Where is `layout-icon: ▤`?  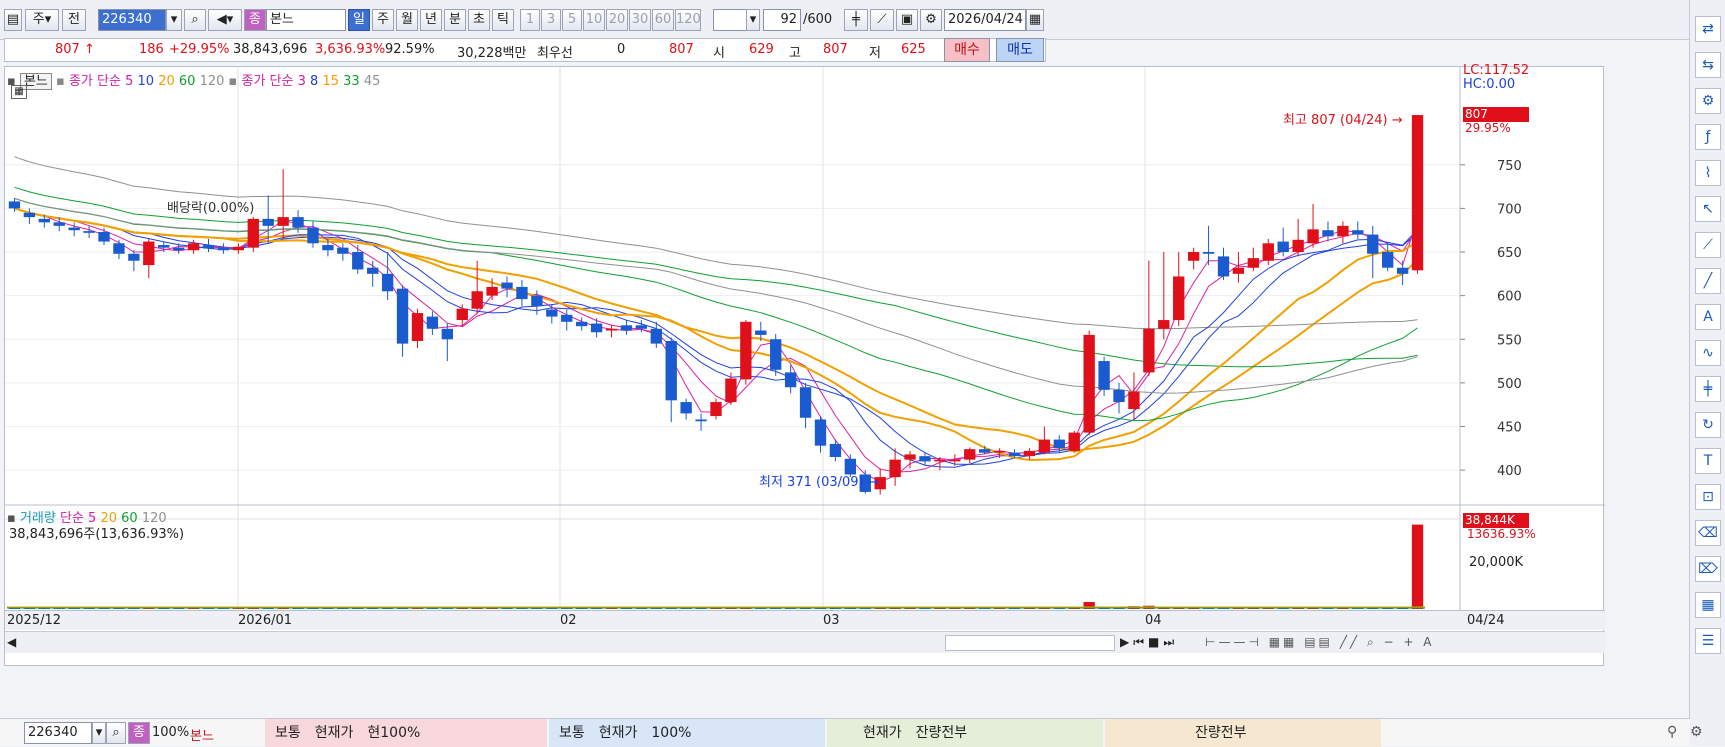
layout-icon: ▤ is located at coordinates (13, 20).